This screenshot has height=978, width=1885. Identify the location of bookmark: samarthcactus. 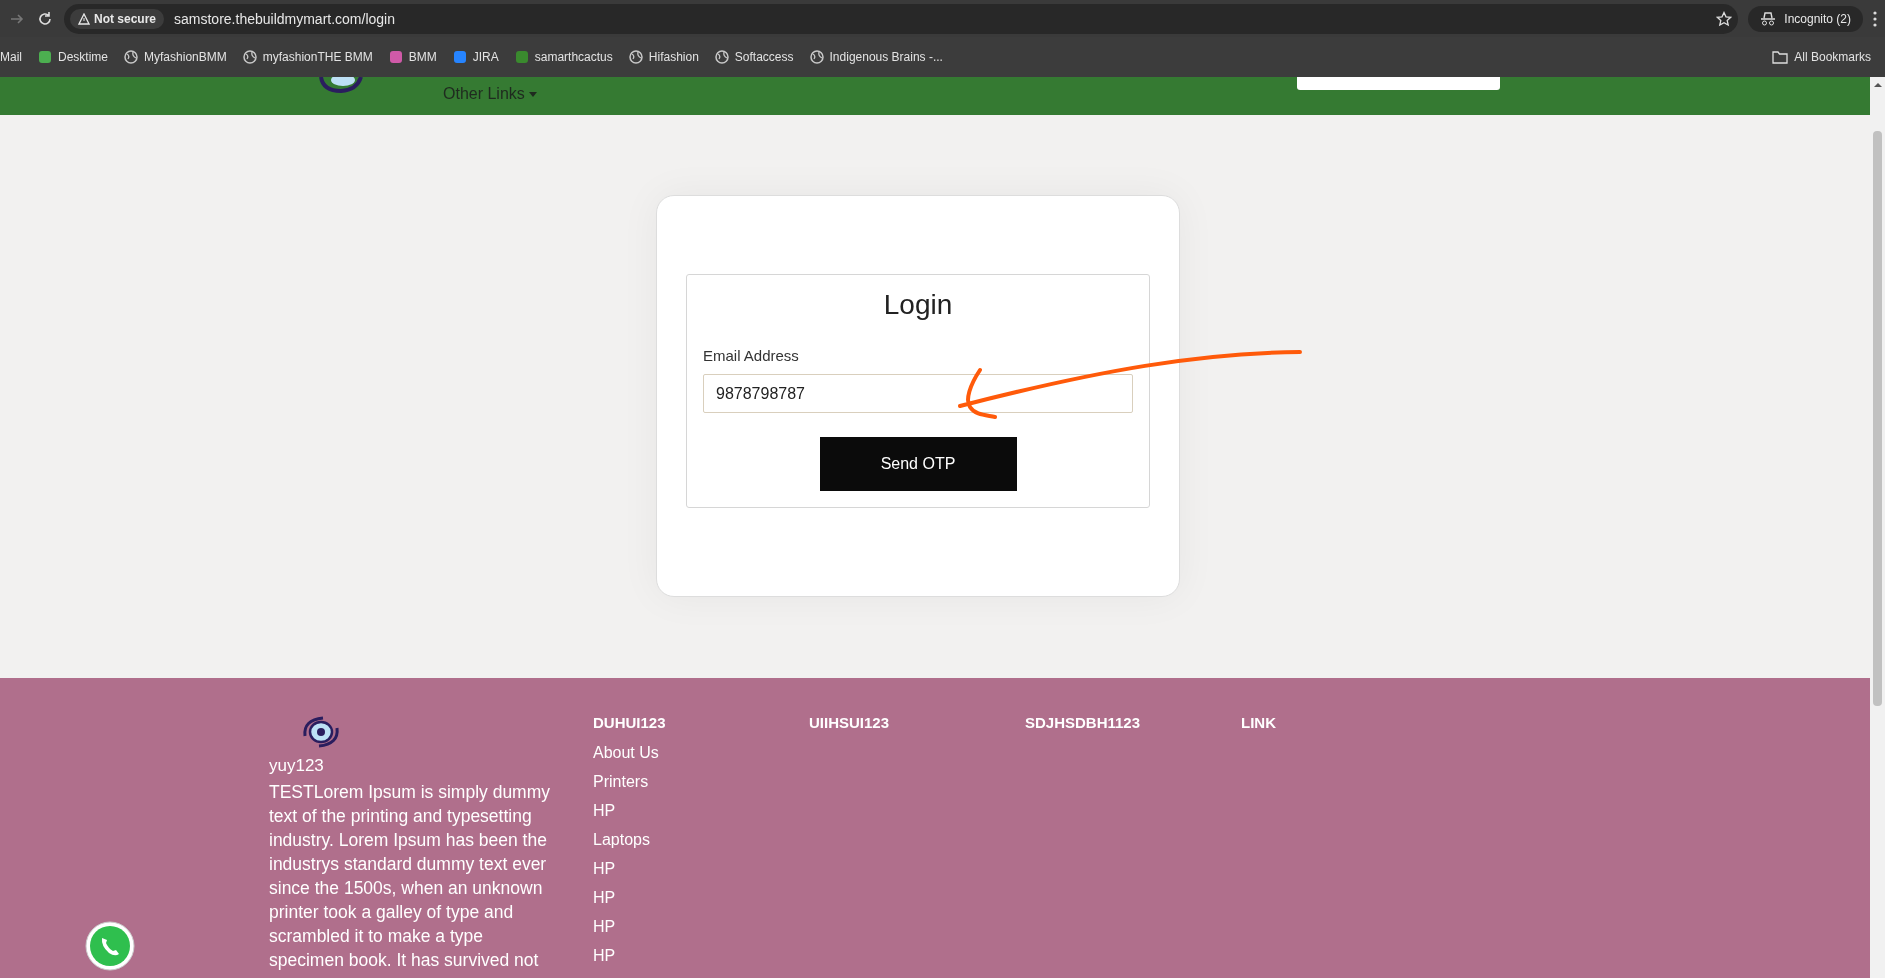
(563, 57).